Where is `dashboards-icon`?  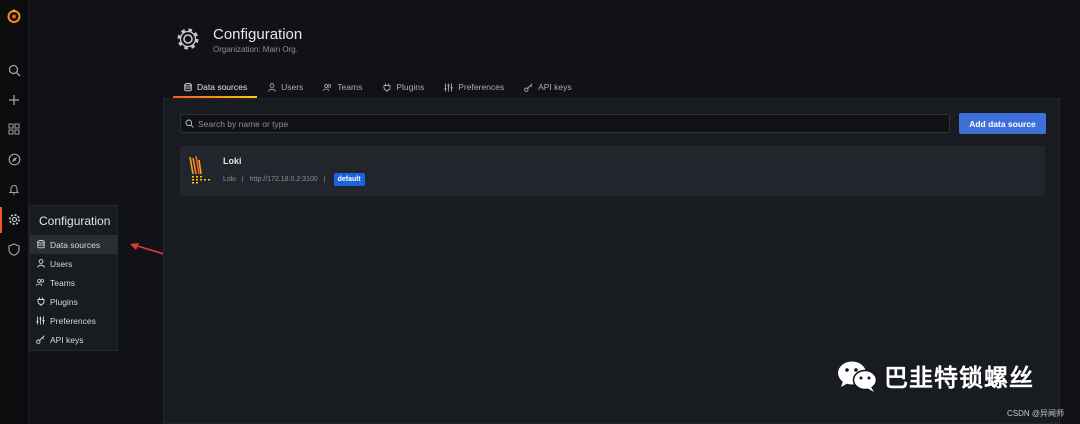 dashboards-icon is located at coordinates (14, 129).